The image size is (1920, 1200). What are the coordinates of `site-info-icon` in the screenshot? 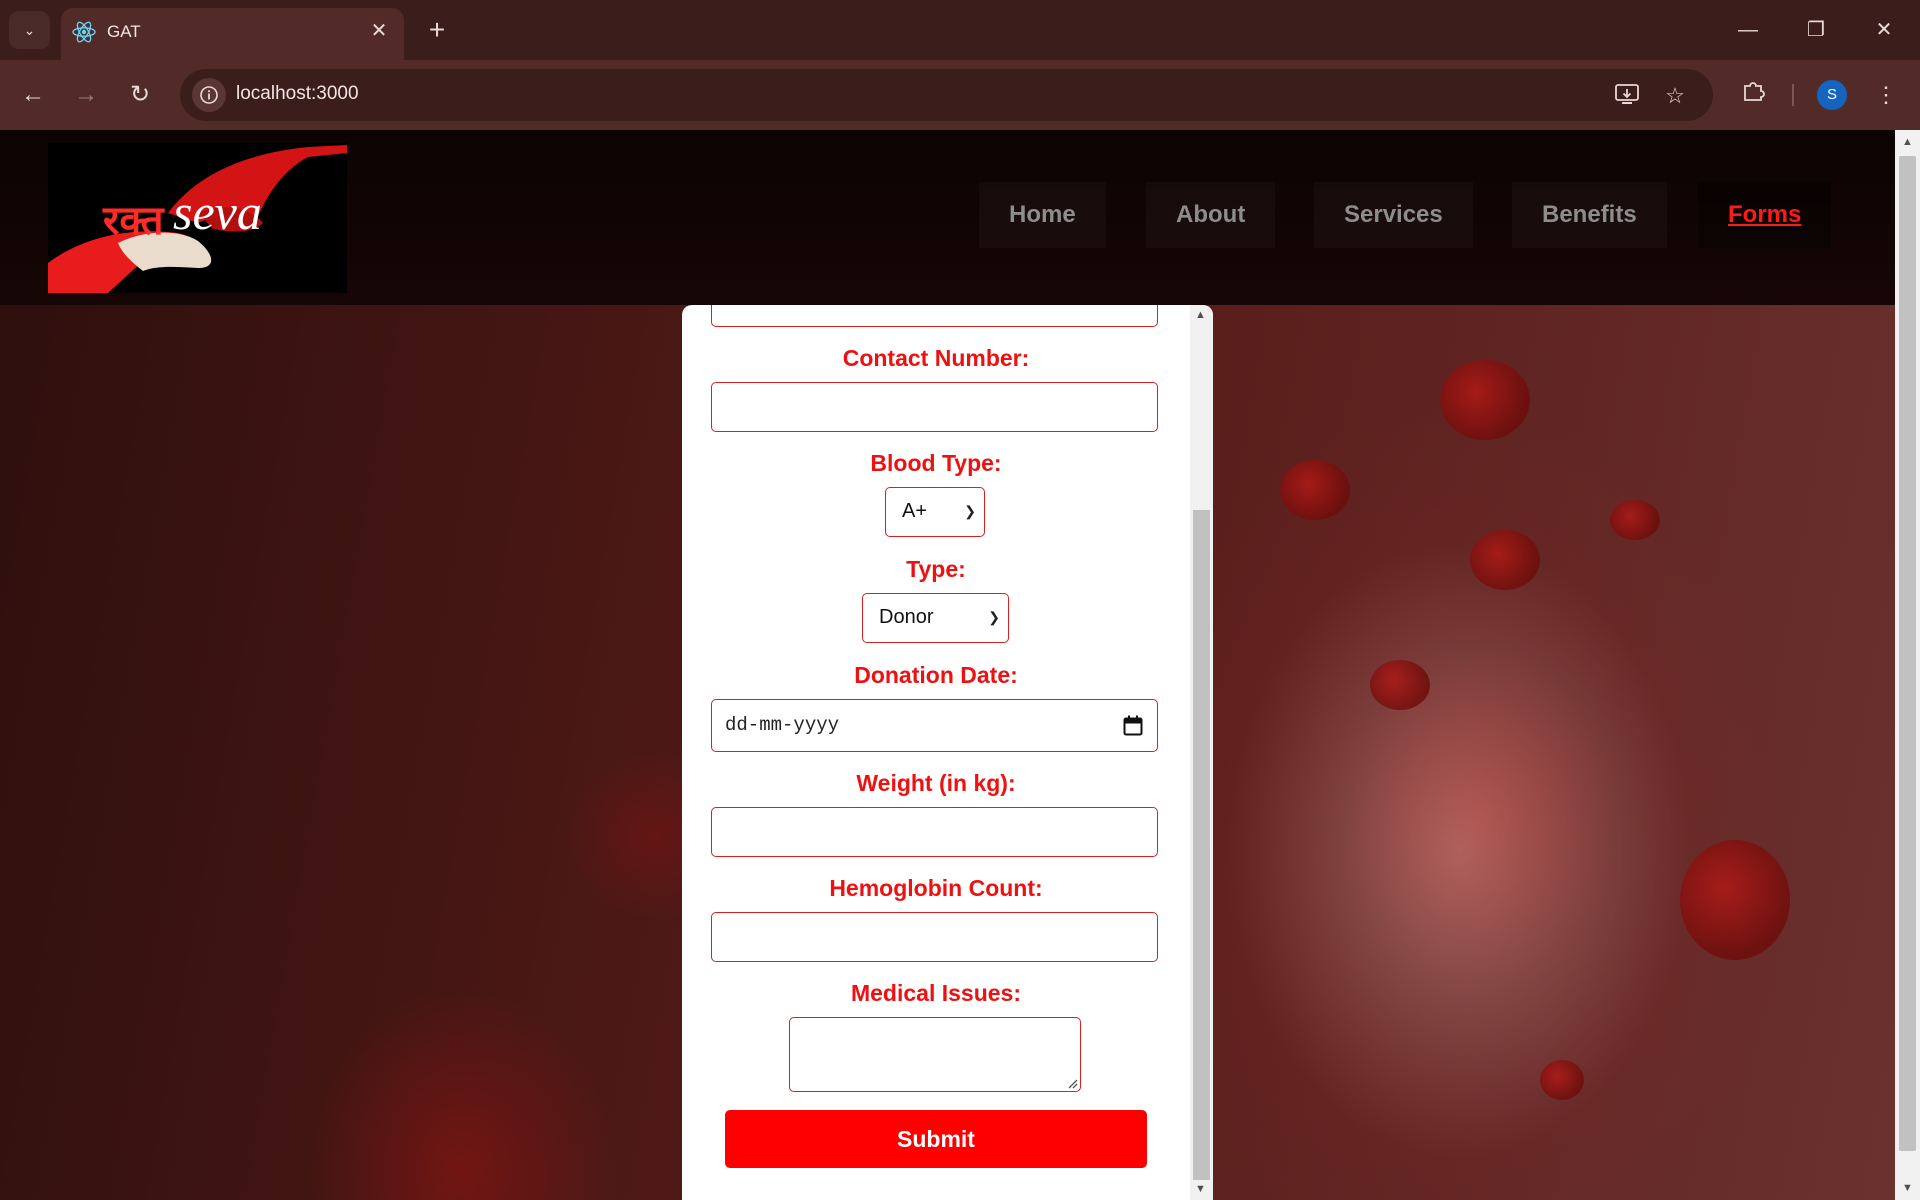 It's located at (209, 95).